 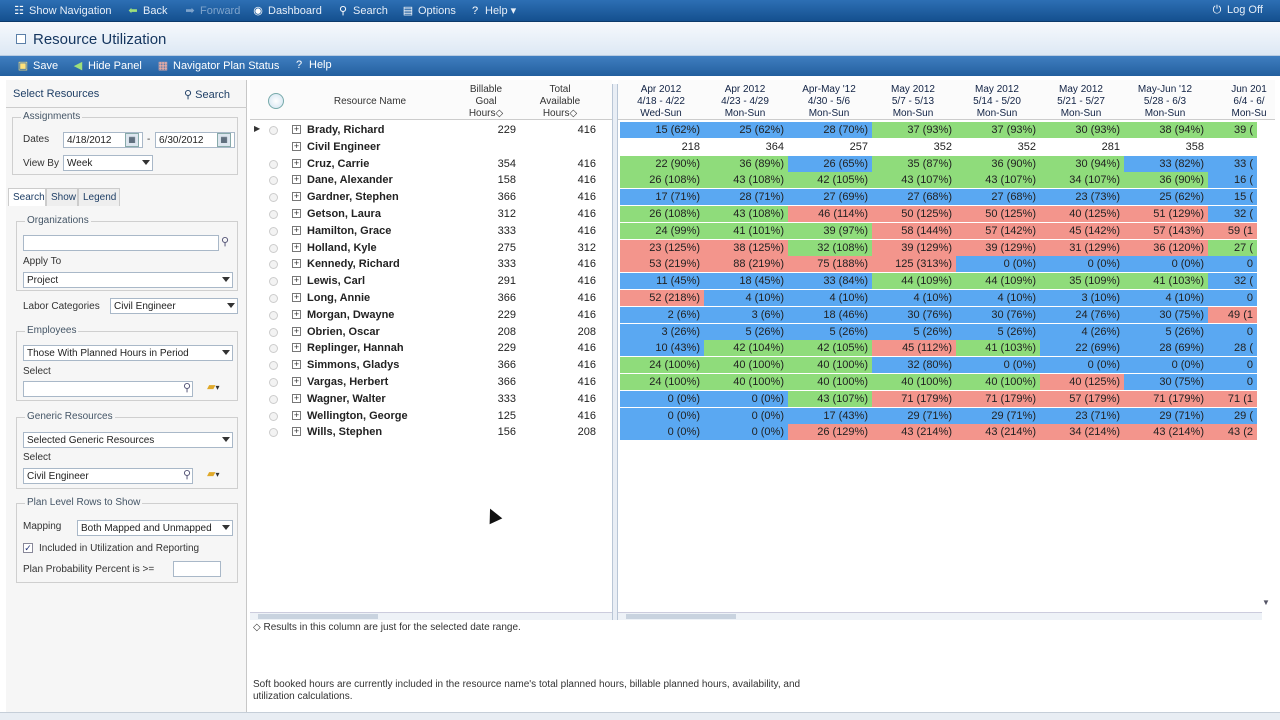 What do you see at coordinates (746, 163) in the screenshot?
I see `utilization-cell: 36 (89%)` at bounding box center [746, 163].